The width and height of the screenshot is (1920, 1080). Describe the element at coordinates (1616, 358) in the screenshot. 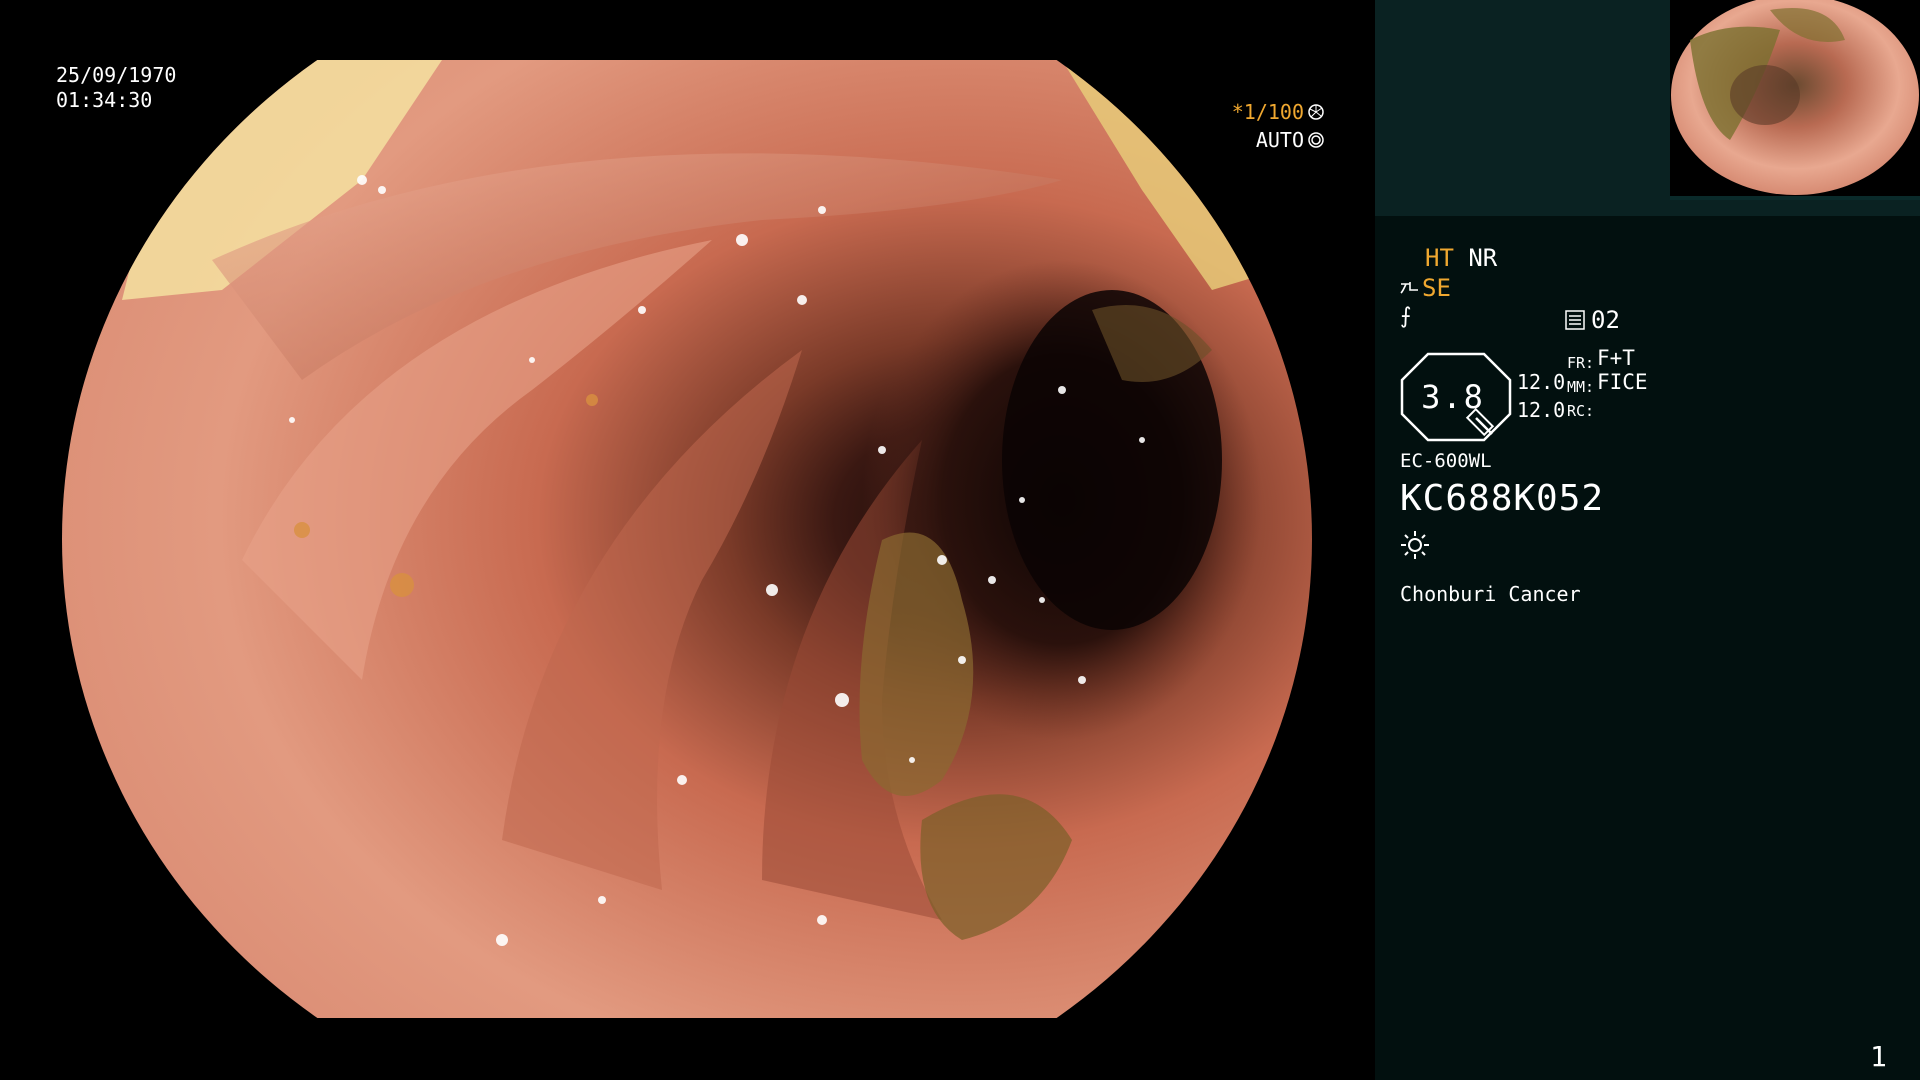

I see `fr-value: F+T` at that location.